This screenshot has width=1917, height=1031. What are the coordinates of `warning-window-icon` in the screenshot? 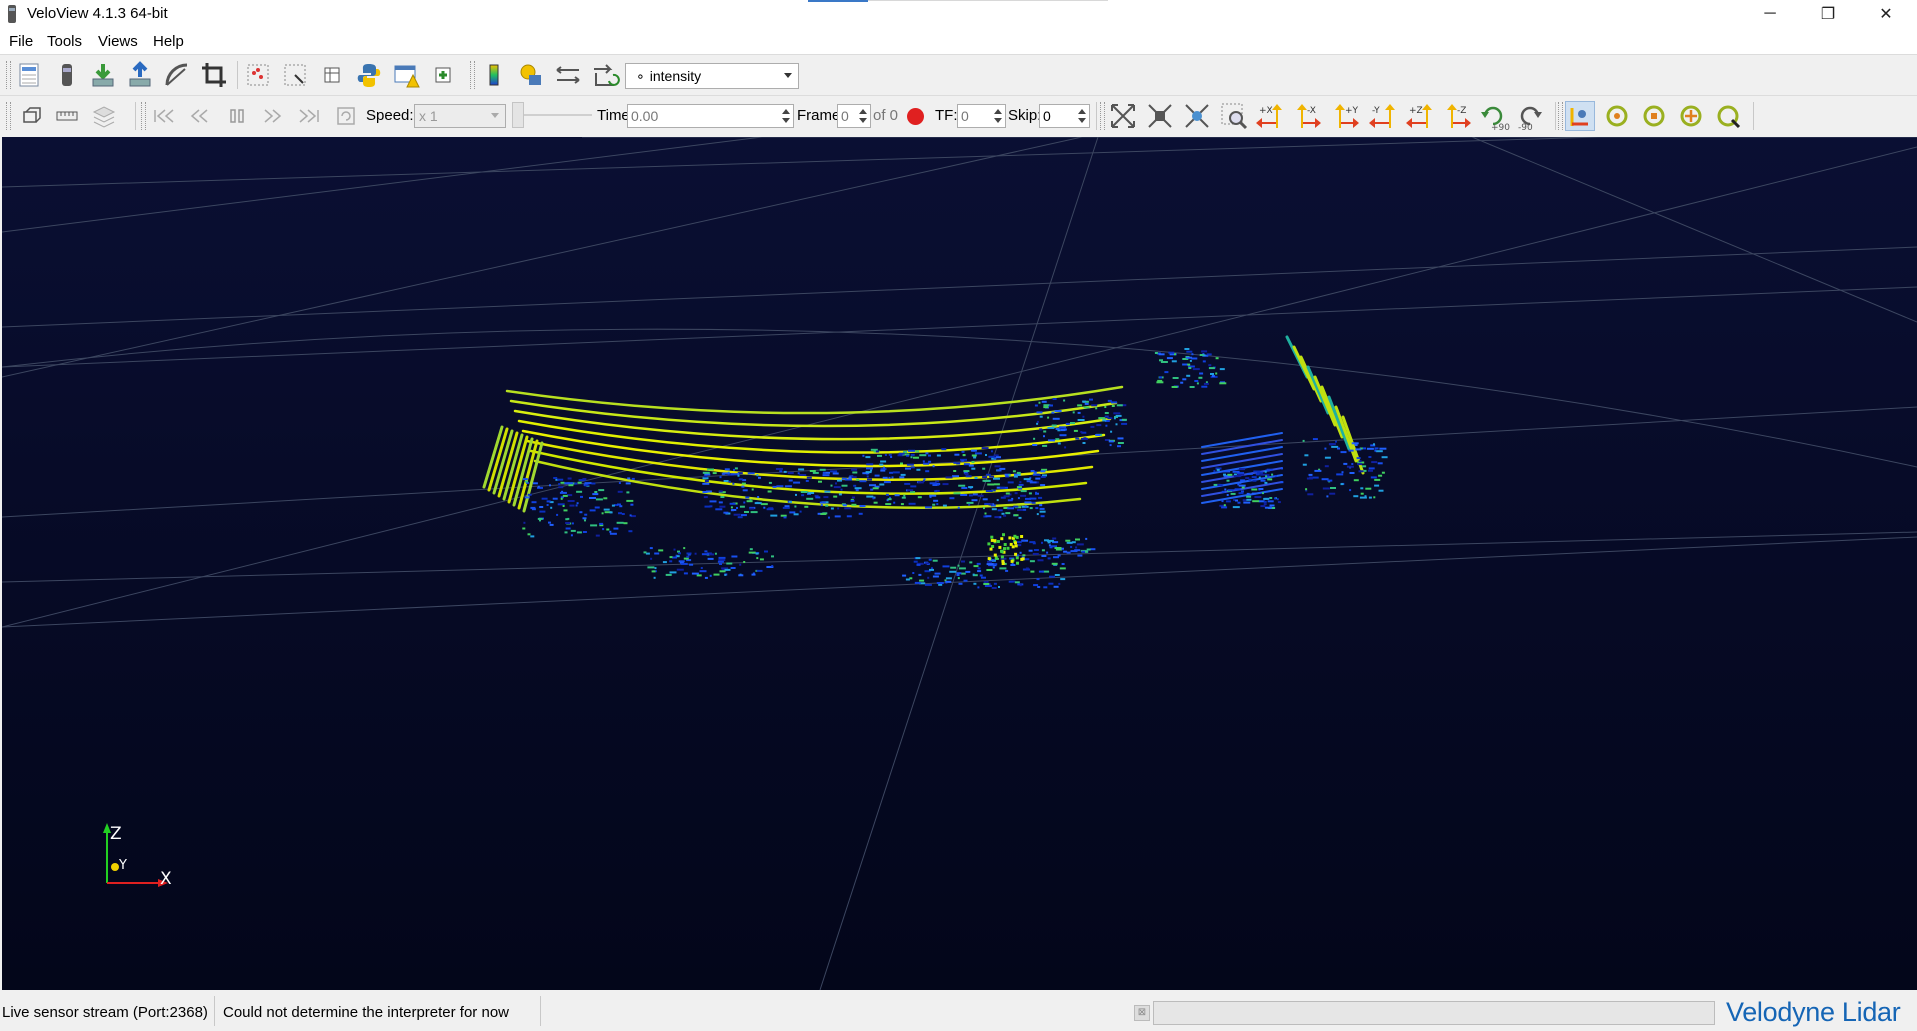 It's located at (406, 75).